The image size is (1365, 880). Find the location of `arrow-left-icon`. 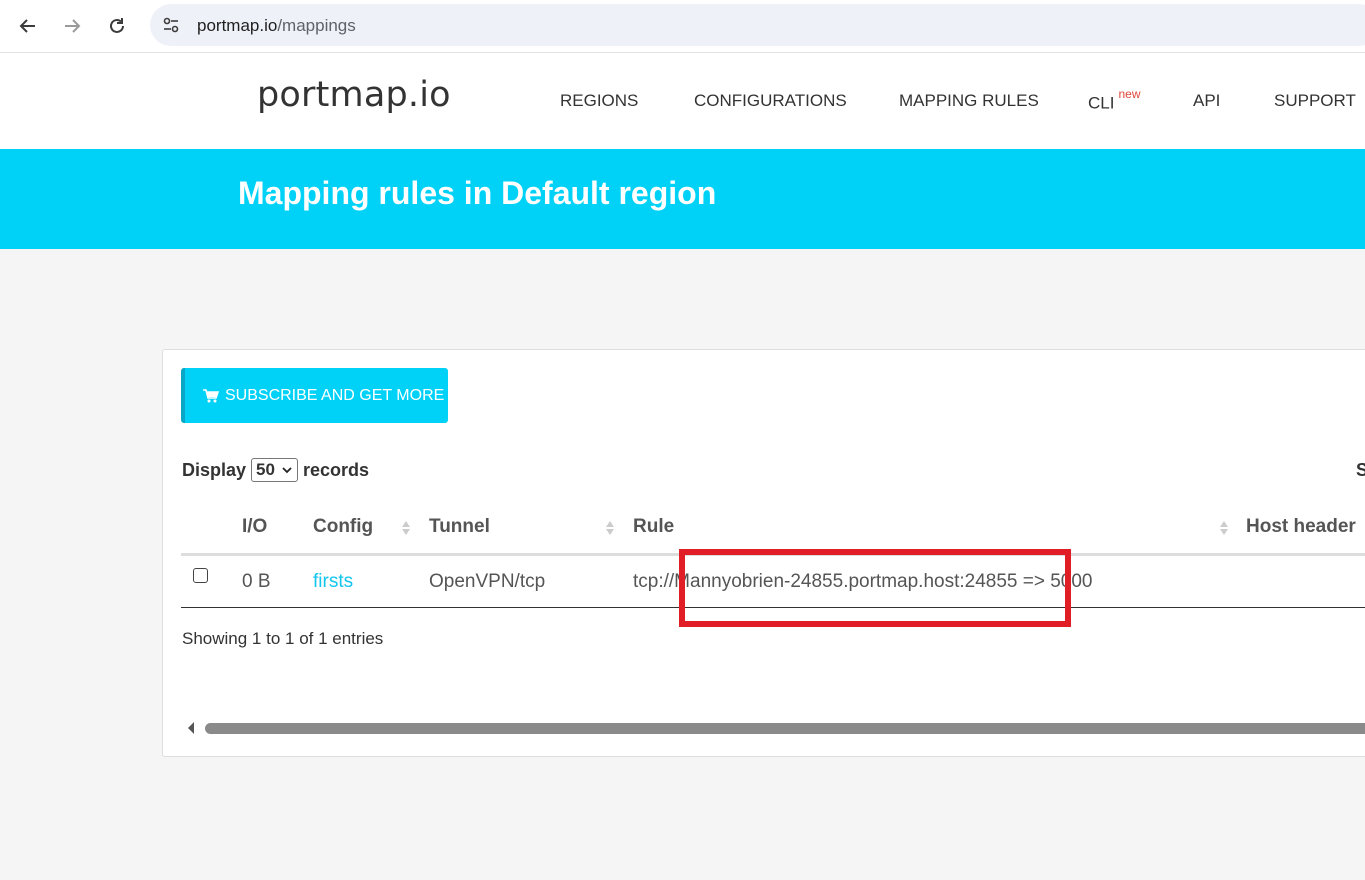

arrow-left-icon is located at coordinates (27, 26).